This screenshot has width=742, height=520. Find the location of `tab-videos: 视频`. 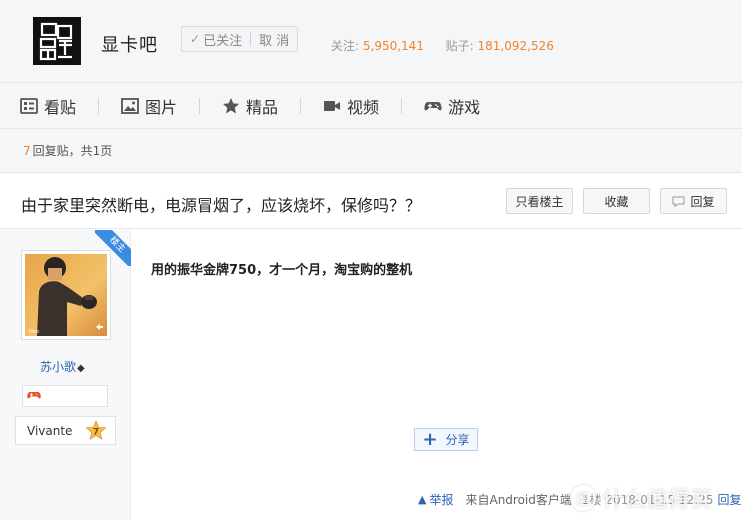

tab-videos: 视频 is located at coordinates (351, 106).